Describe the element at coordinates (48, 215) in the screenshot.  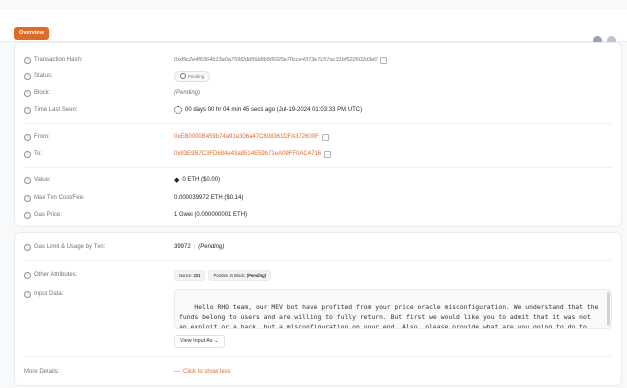
I see `label-gas-price: Gas Price:` at that location.